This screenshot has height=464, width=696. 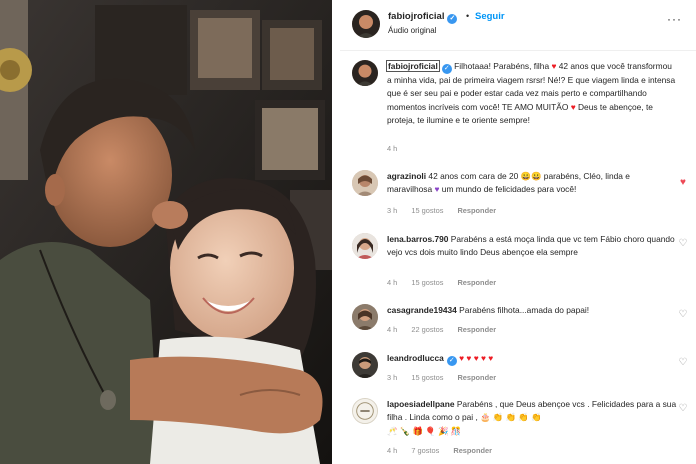 What do you see at coordinates (674, 19) in the screenshot?
I see `more-options-icon: ···` at bounding box center [674, 19].